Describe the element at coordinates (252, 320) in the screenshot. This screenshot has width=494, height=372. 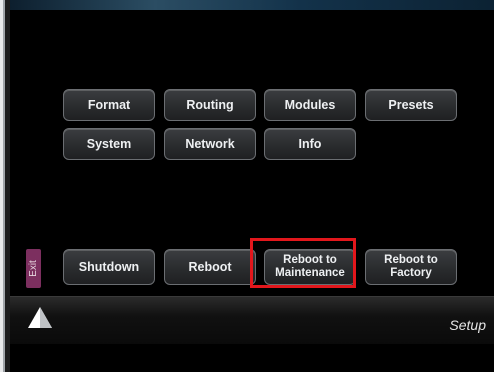
I see `bottom-navigation-bar: Setup` at that location.